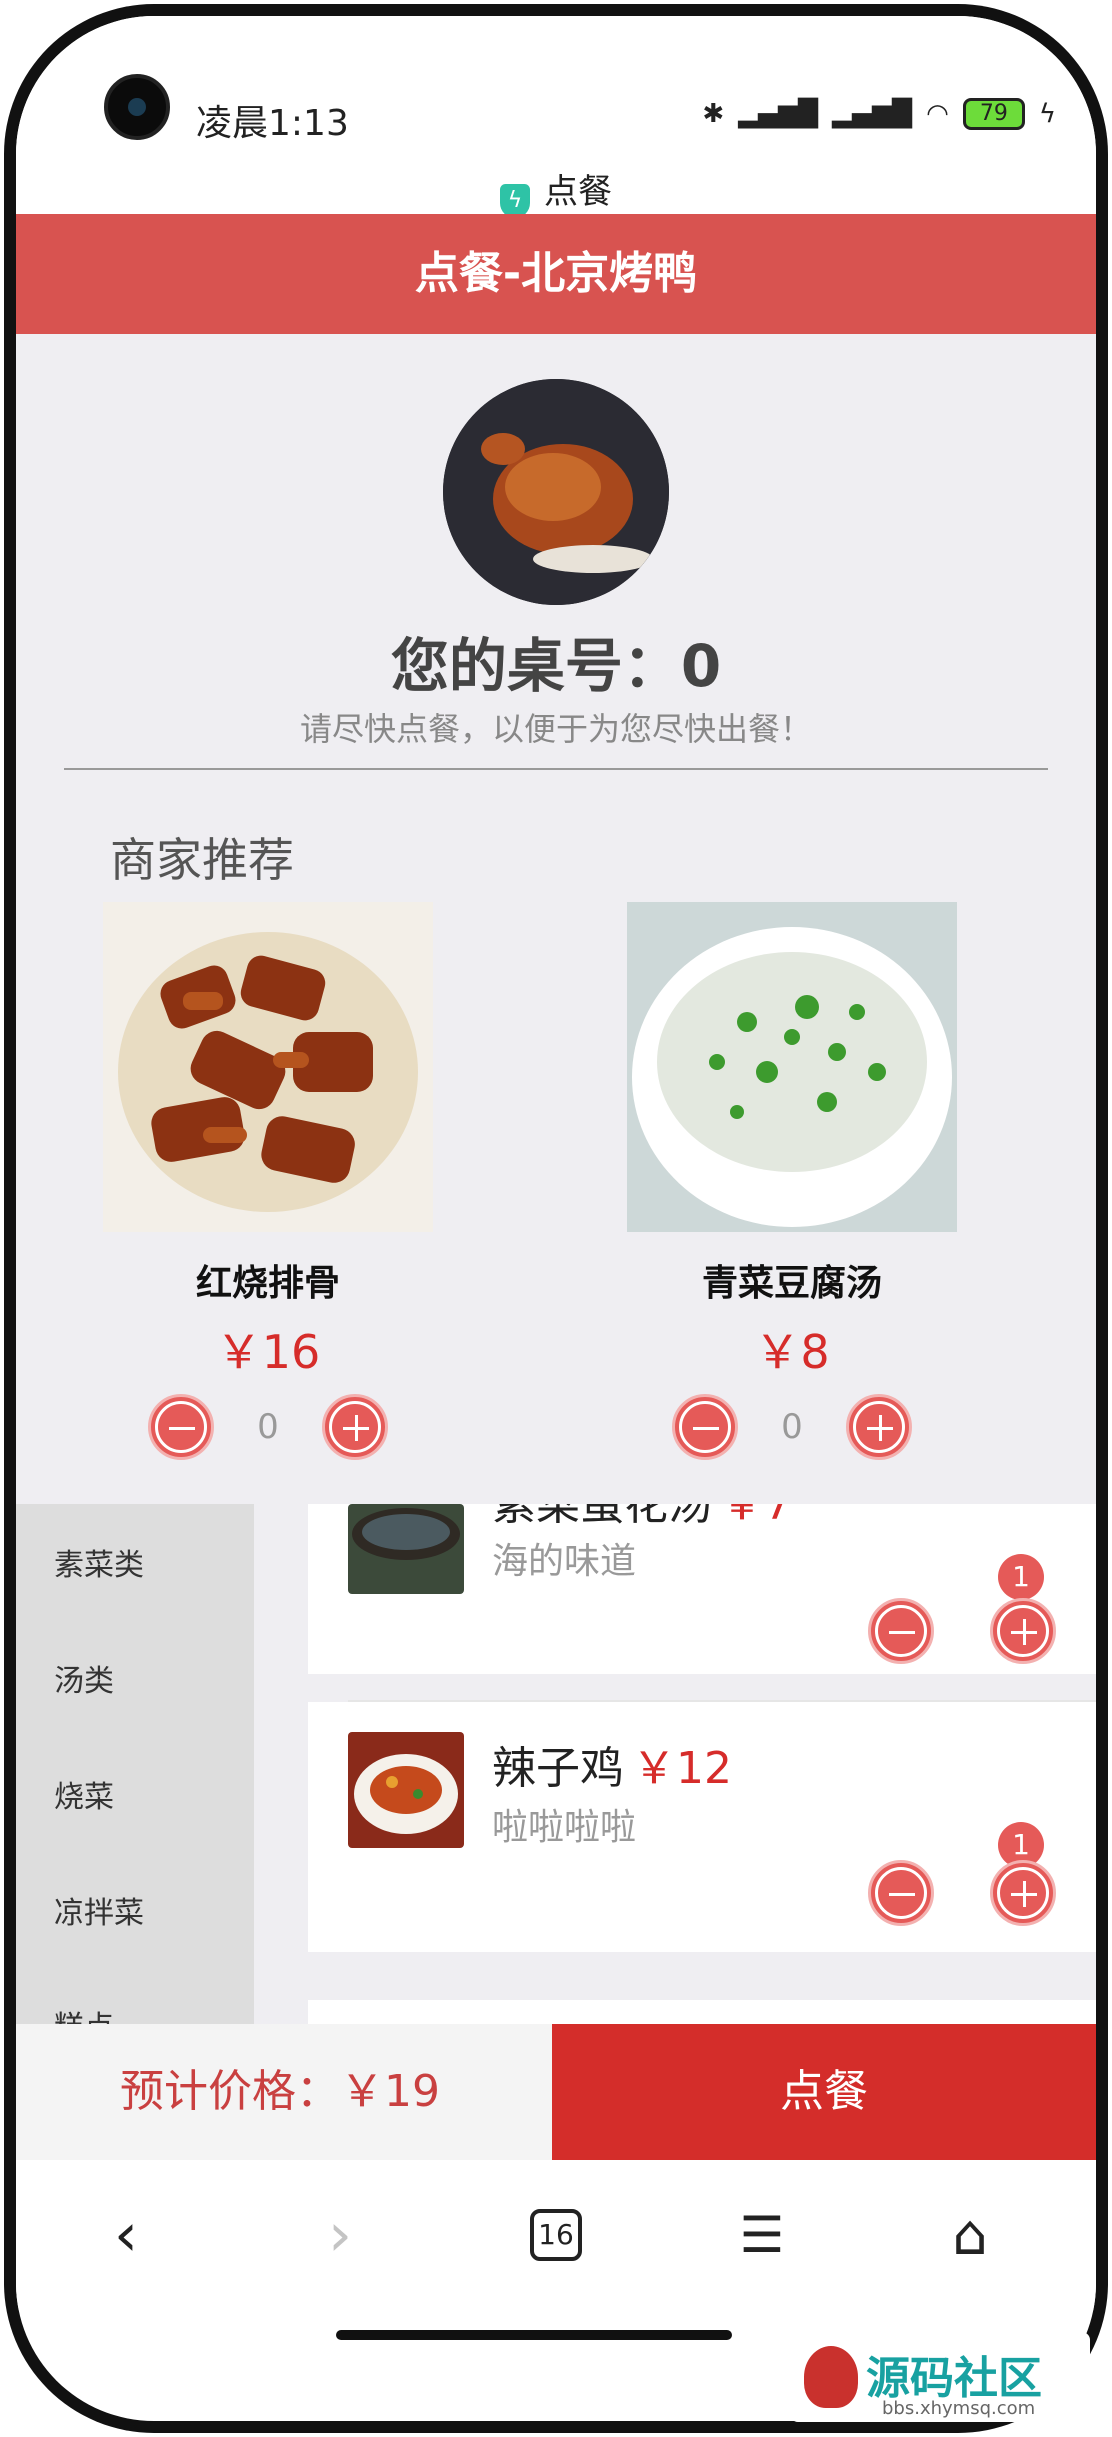 The height and width of the screenshot is (2437, 1112). I want to click on recommend-name: 青菜豆腐汤, so click(791, 1283).